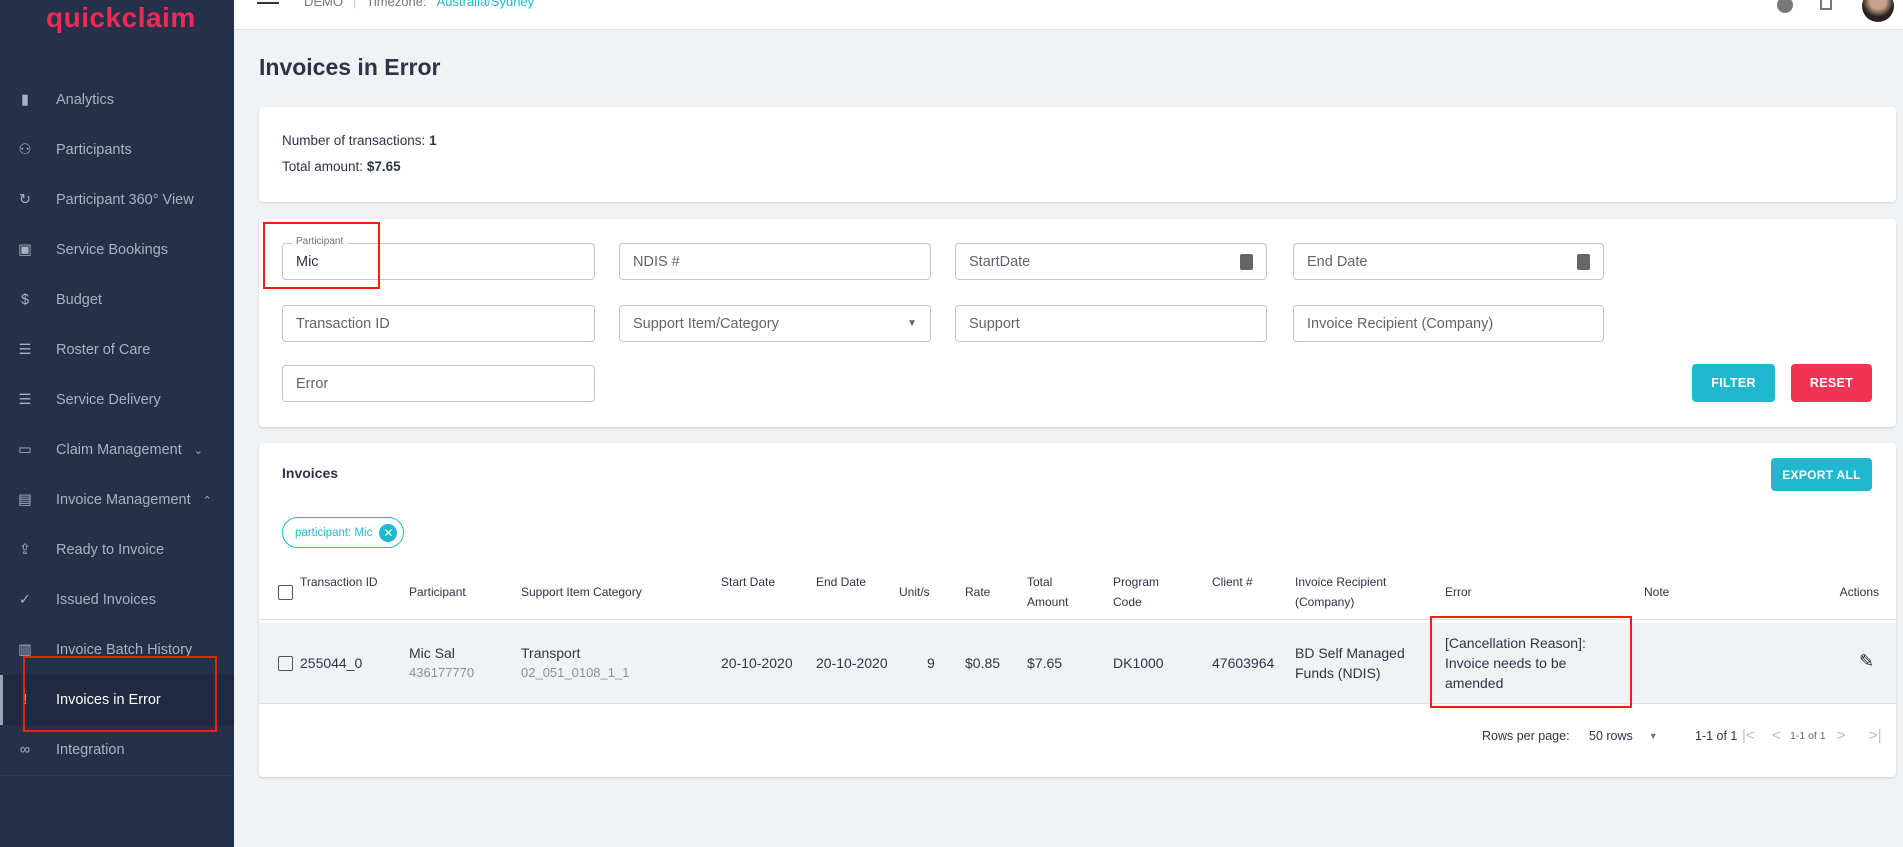 The width and height of the screenshot is (1903, 847). Describe the element at coordinates (1821, 474) in the screenshot. I see `export-all-button: EXPORT ALL` at that location.